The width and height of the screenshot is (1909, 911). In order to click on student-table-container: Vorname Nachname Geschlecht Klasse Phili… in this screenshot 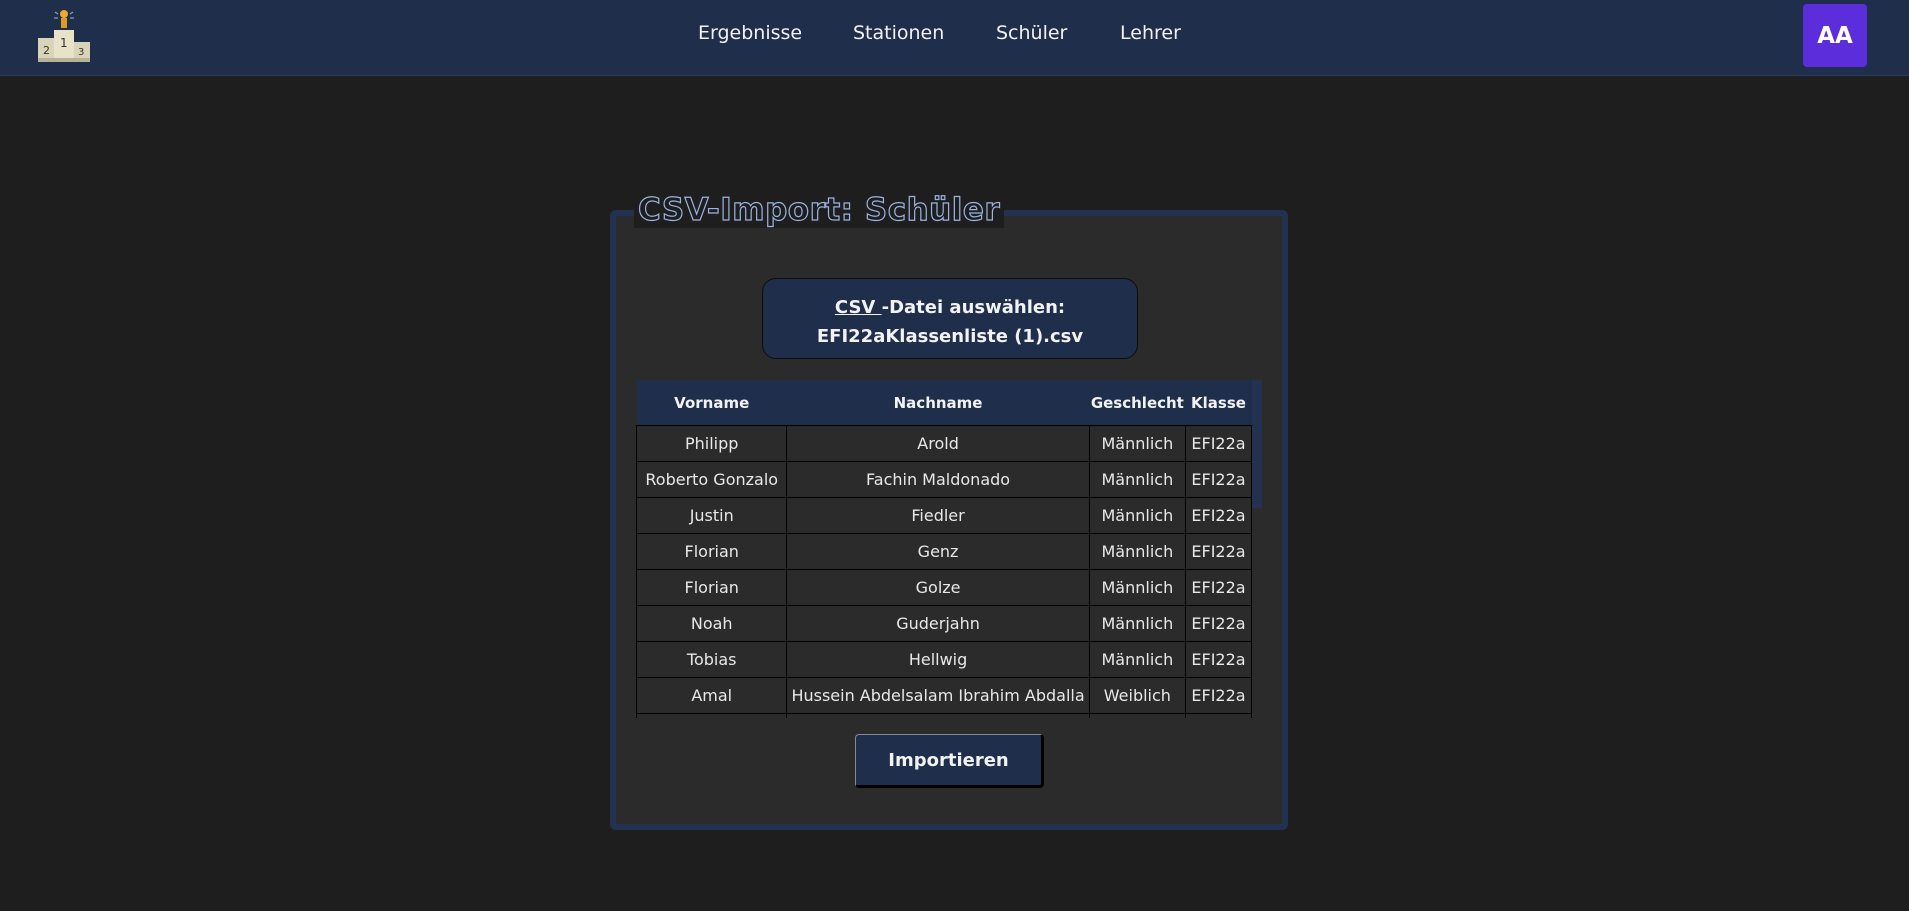, I will do `click(949, 549)`.